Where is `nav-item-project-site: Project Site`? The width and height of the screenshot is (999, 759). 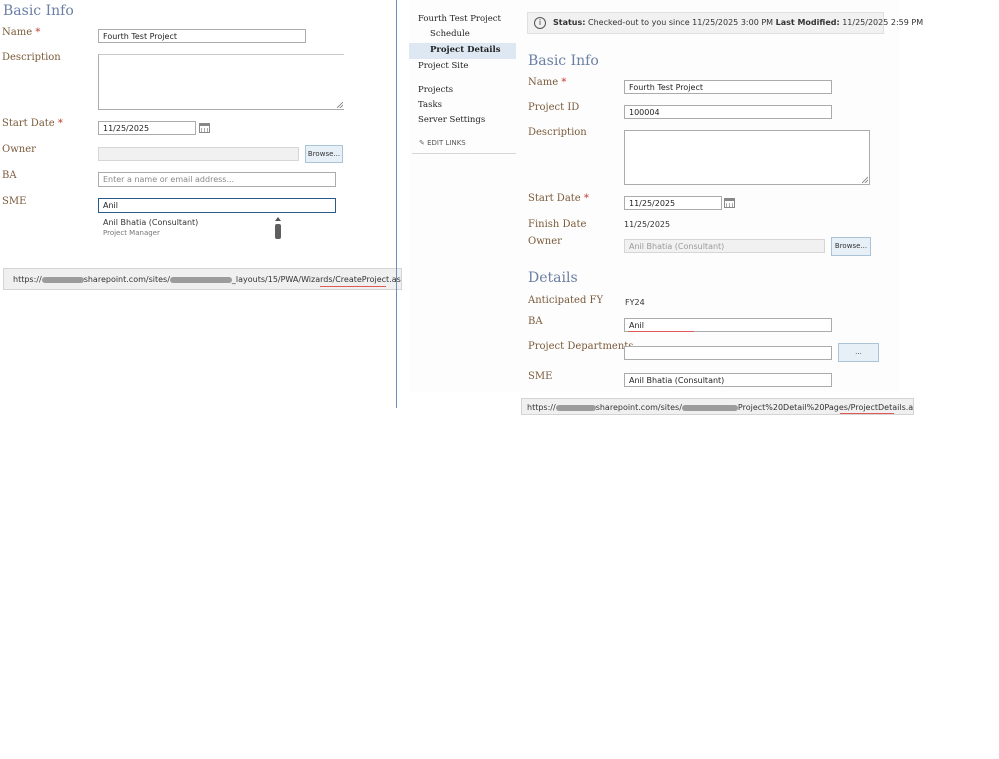 nav-item-project-site: Project Site is located at coordinates (443, 66).